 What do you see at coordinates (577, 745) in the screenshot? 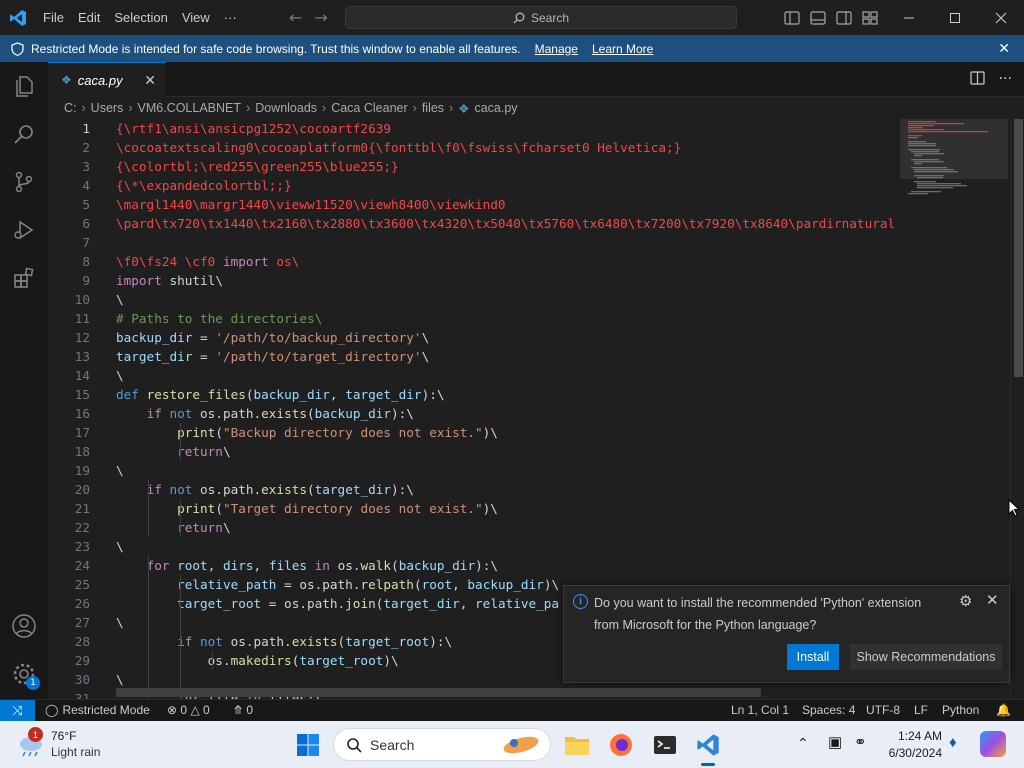
I see `file-explorer-app` at bounding box center [577, 745].